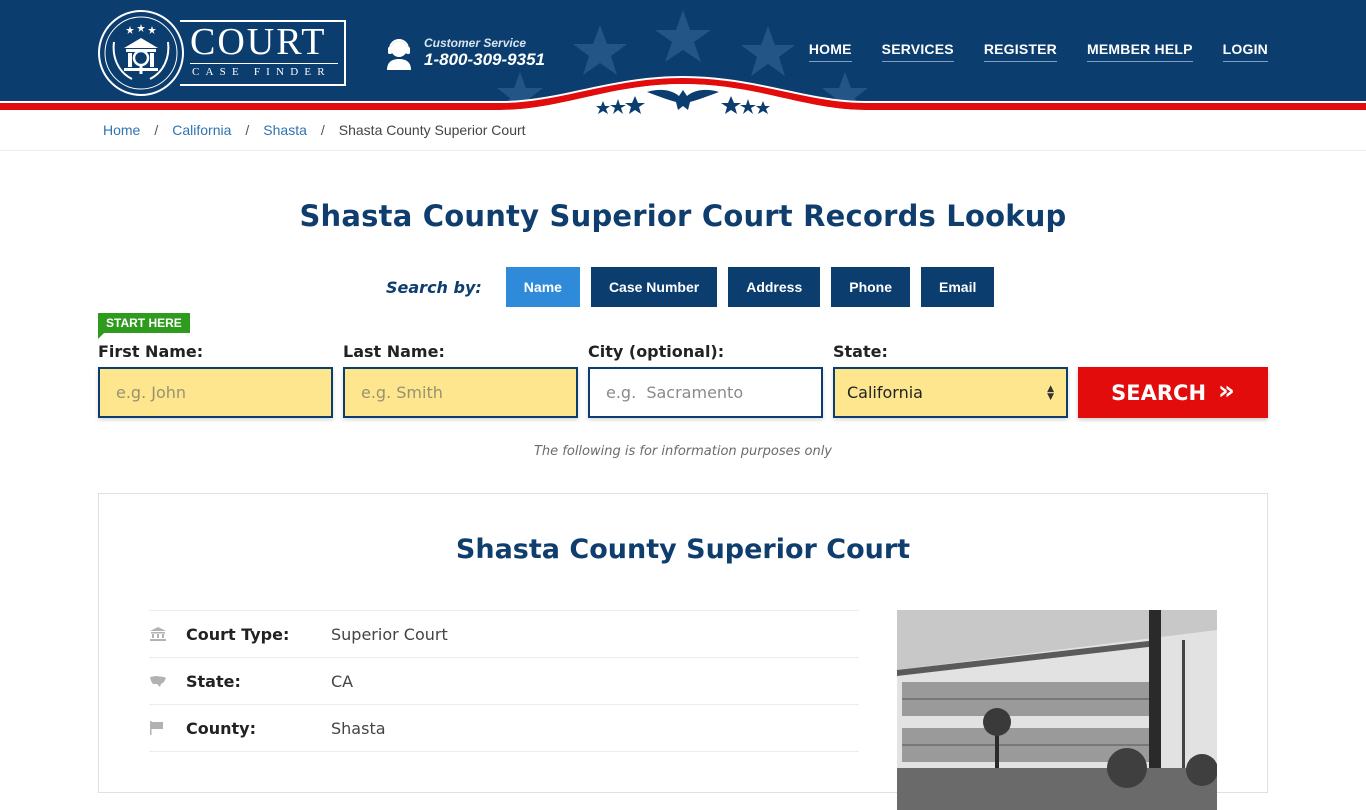 Image resolution: width=1366 pixels, height=810 pixels. What do you see at coordinates (475, 43) in the screenshot?
I see `customer-service-label: Customer Service` at bounding box center [475, 43].